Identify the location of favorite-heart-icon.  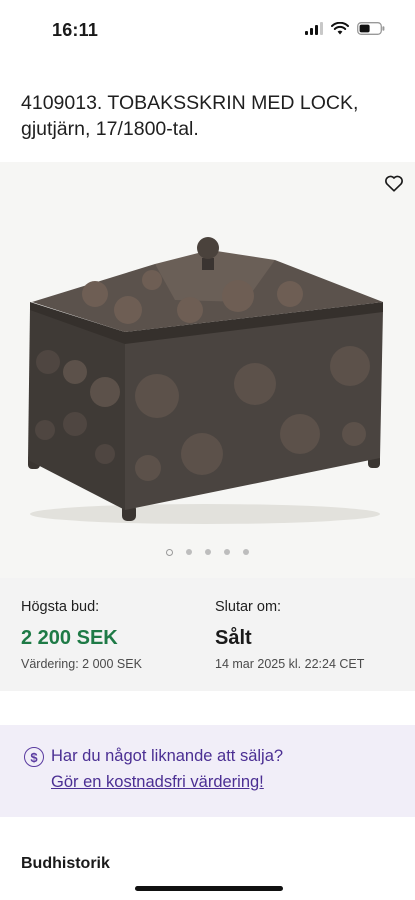
(394, 183).